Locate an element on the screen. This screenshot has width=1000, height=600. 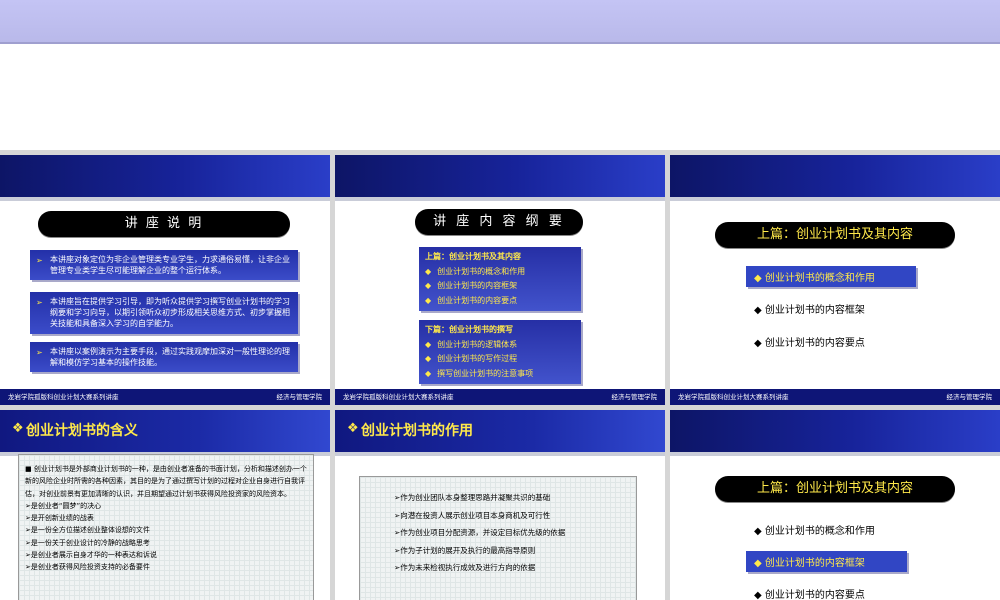
highlighted-item: ◆ 创业计划书的概念和作用 is located at coordinates (831, 276).